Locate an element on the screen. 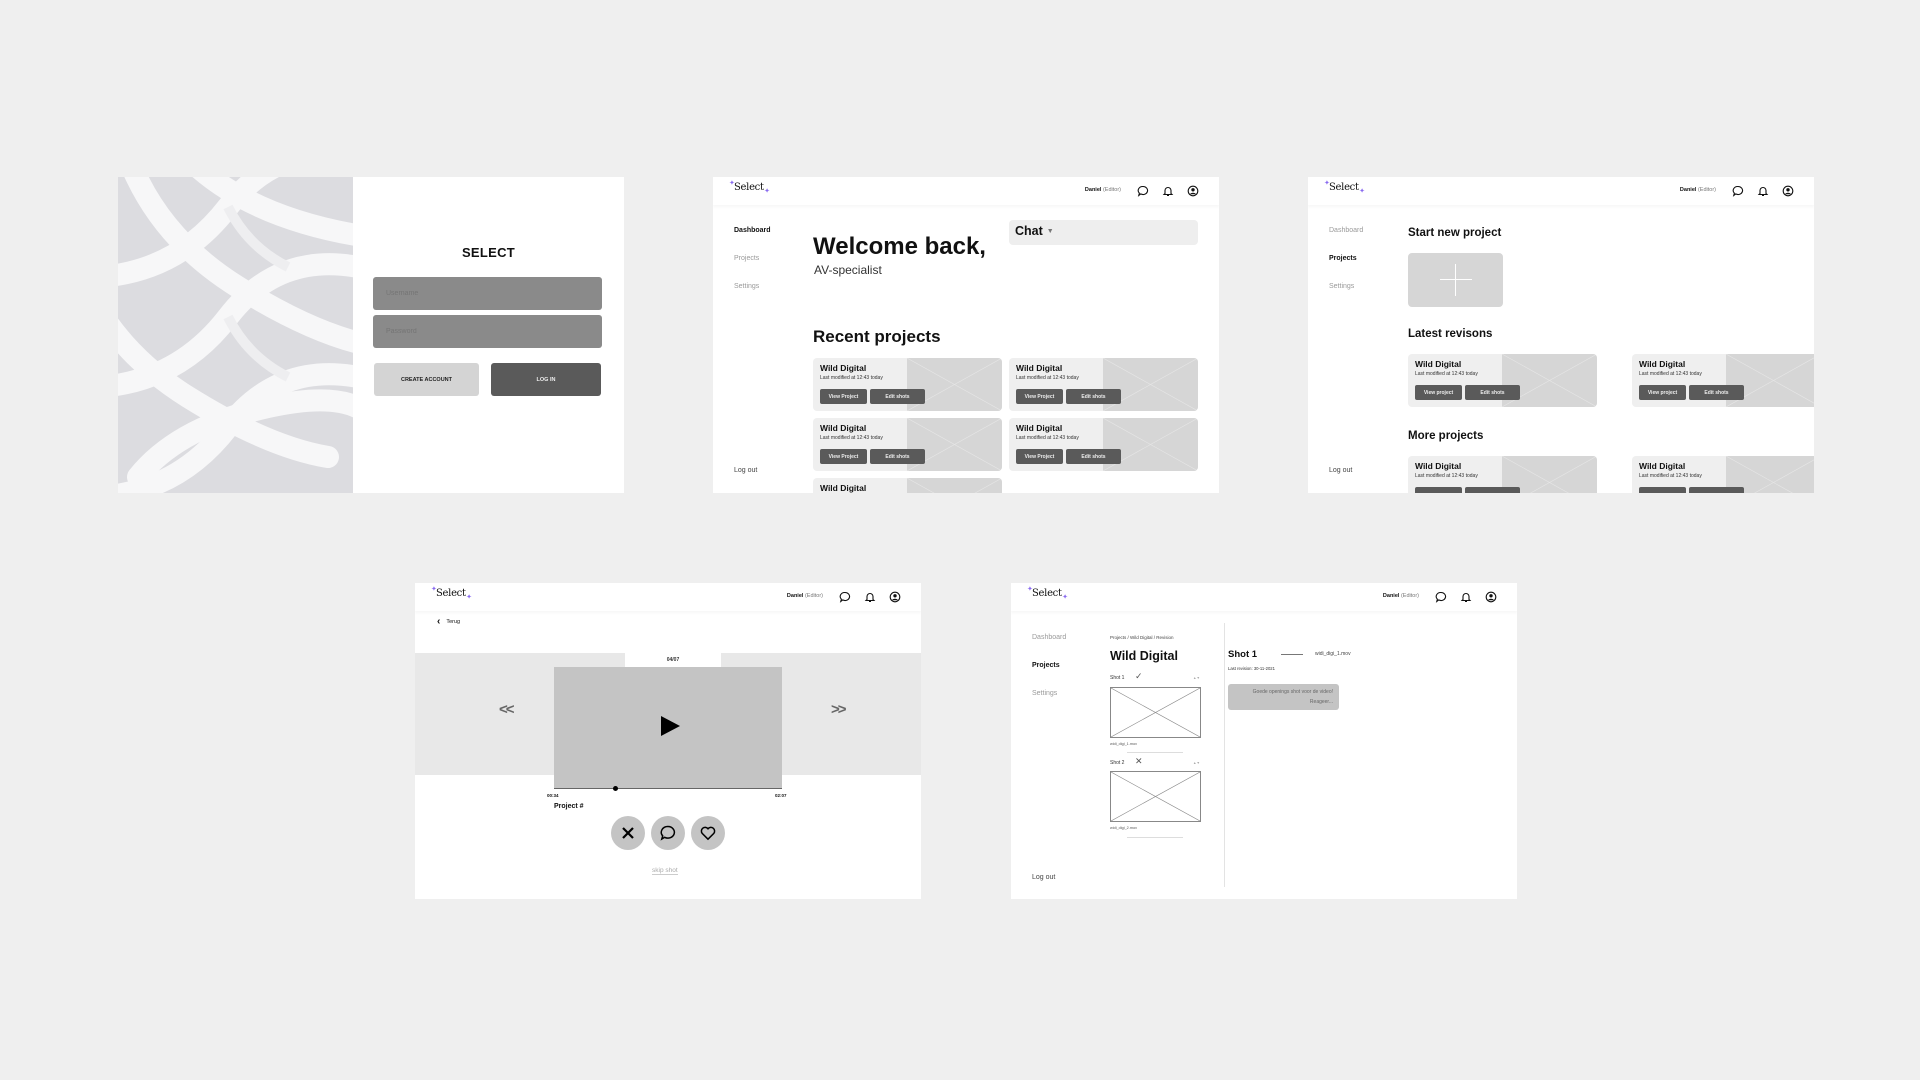 Image resolution: width=1920 pixels, height=1080 pixels. create-account-button: CREATE ACCOUNT is located at coordinates (426, 379).